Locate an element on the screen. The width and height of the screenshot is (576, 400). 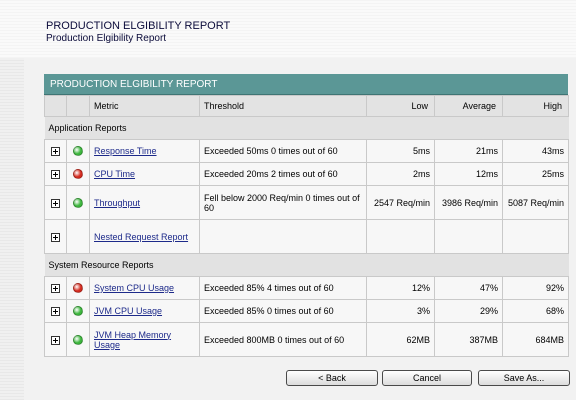
cancel-button: Cancel is located at coordinates (427, 378).